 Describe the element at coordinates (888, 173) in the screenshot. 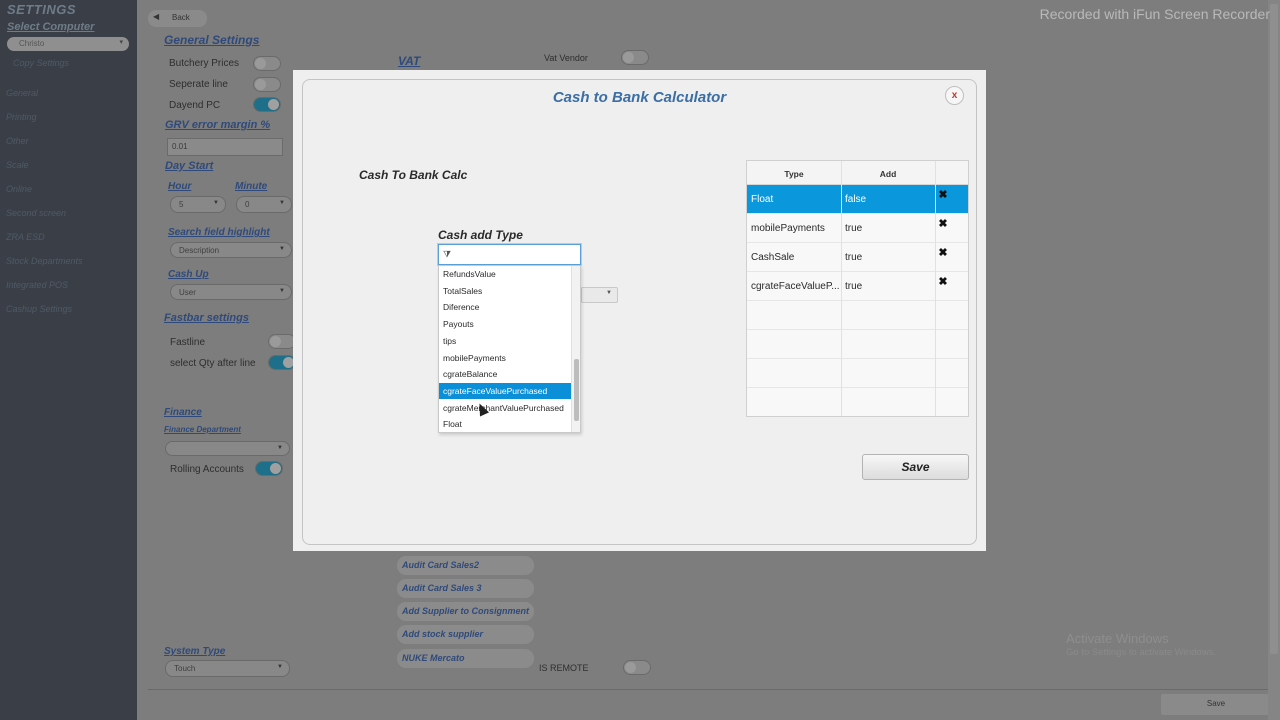

I see `column-header-add: Add` at that location.